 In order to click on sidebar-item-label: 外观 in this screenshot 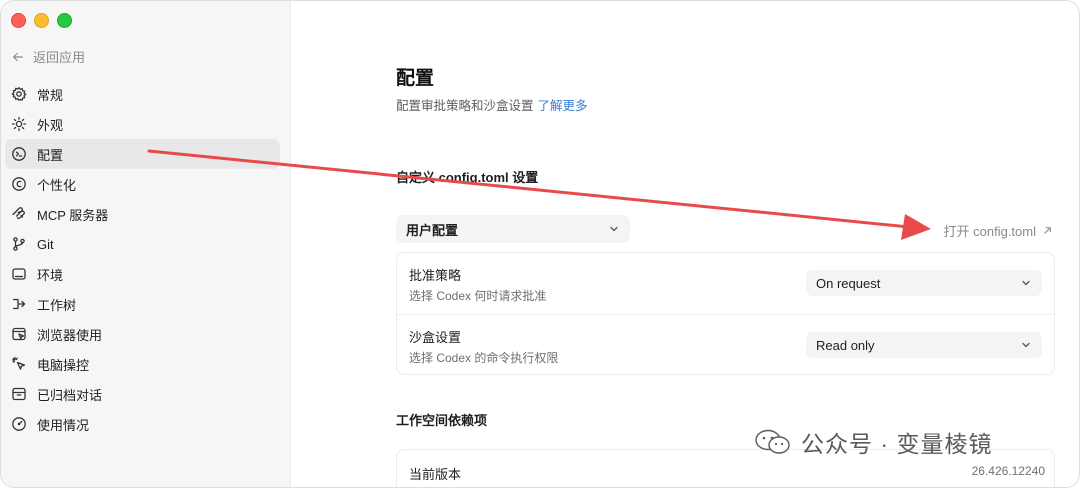, I will do `click(50, 125)`.